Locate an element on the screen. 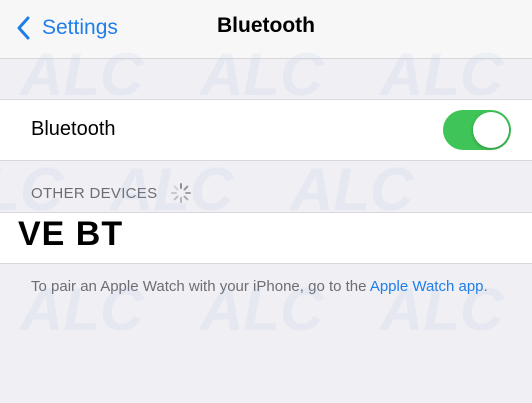  bluetooth-label: Bluetooth is located at coordinates (73, 129).